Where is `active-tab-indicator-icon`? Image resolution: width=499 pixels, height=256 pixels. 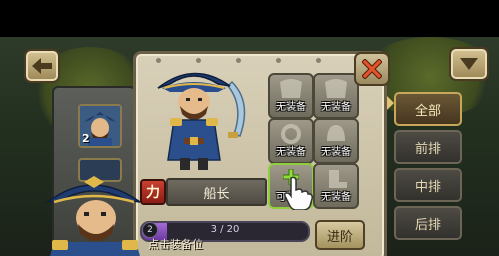
active-tab-indicator-icon is located at coordinates (390, 103).